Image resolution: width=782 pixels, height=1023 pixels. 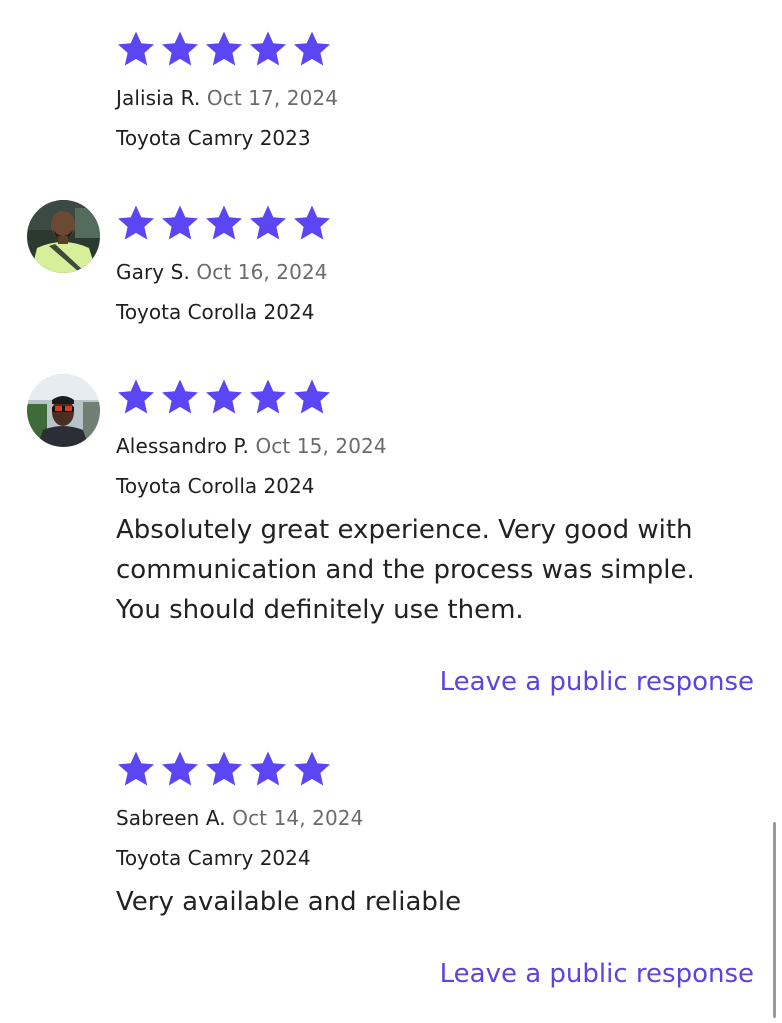 What do you see at coordinates (153, 272) in the screenshot?
I see `reviewer-name: Gary S.` at bounding box center [153, 272].